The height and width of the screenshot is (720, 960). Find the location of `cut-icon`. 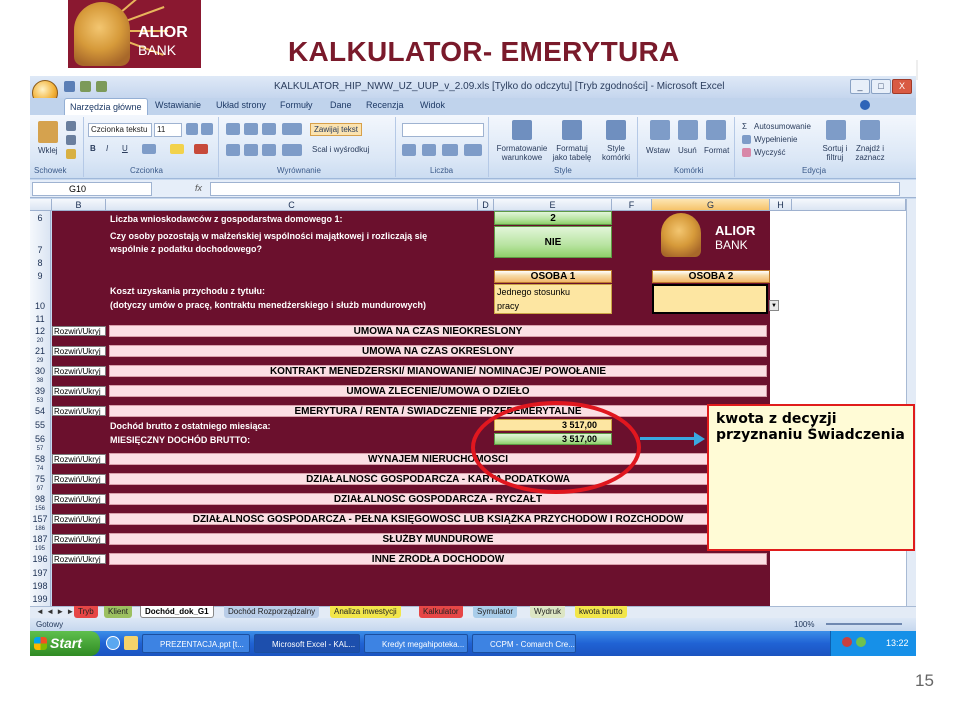

cut-icon is located at coordinates (71, 126).